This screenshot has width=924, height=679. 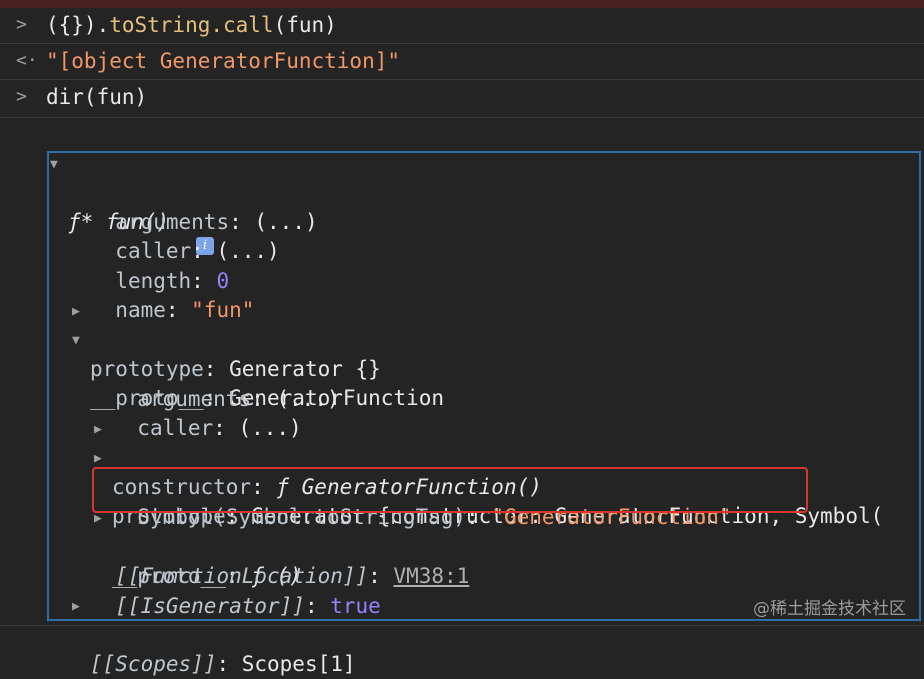 I want to click on tree-row: ▼ __proto__: GeneratorFunction, so click(x=258, y=368).